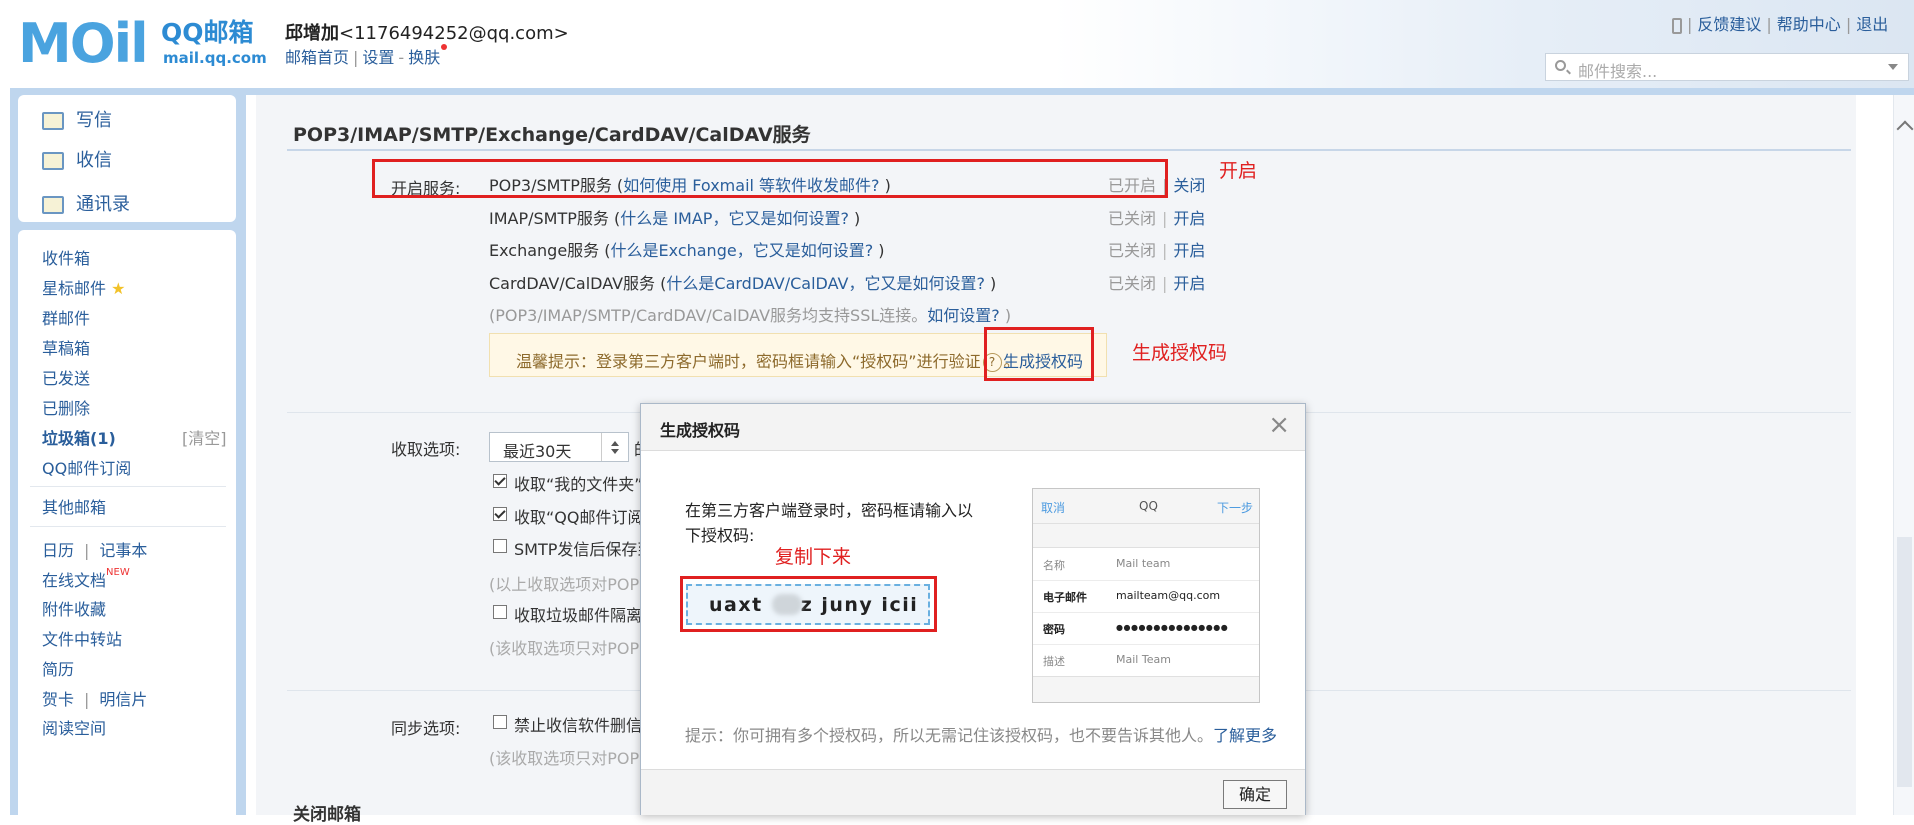 Image resolution: width=1914 pixels, height=825 pixels. Describe the element at coordinates (127, 158) in the screenshot. I see `nav-primary: 写信 收信 通讯录` at that location.